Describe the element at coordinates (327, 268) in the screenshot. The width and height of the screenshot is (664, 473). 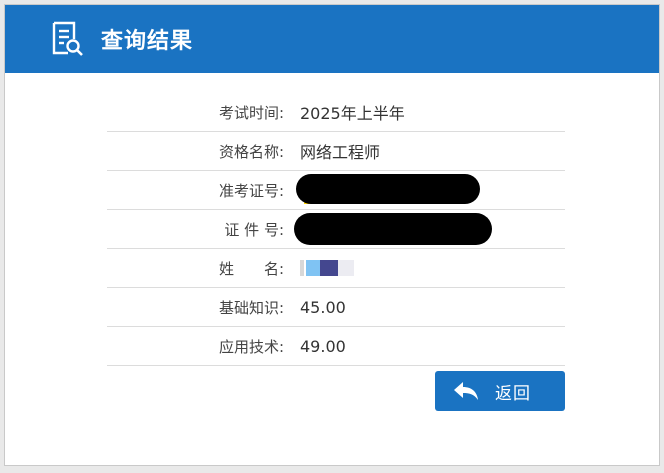
I see `pixelated-name` at that location.